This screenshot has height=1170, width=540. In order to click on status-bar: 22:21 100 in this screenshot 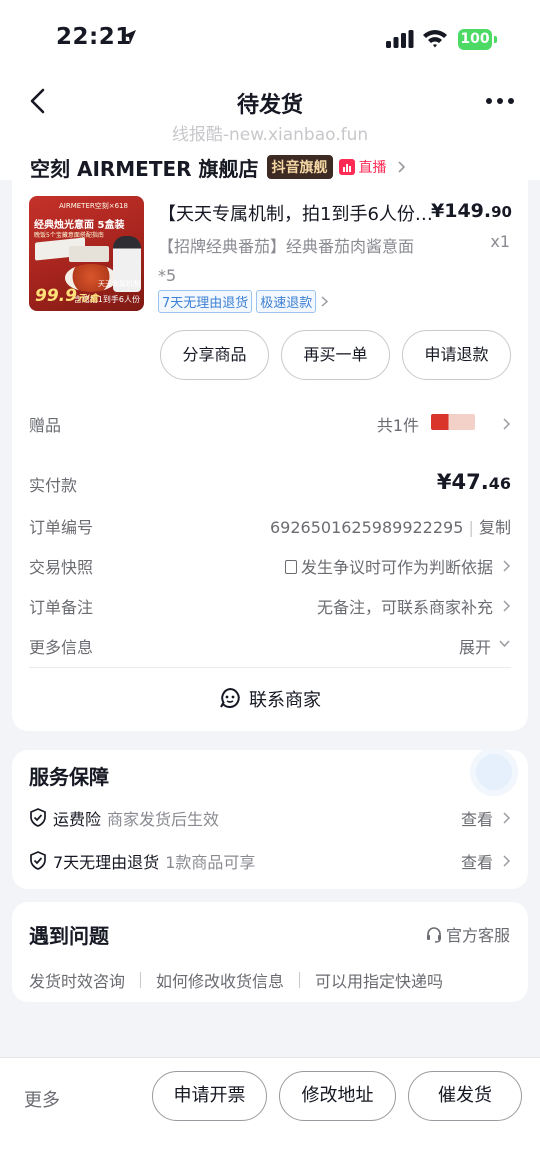, I will do `click(270, 35)`.